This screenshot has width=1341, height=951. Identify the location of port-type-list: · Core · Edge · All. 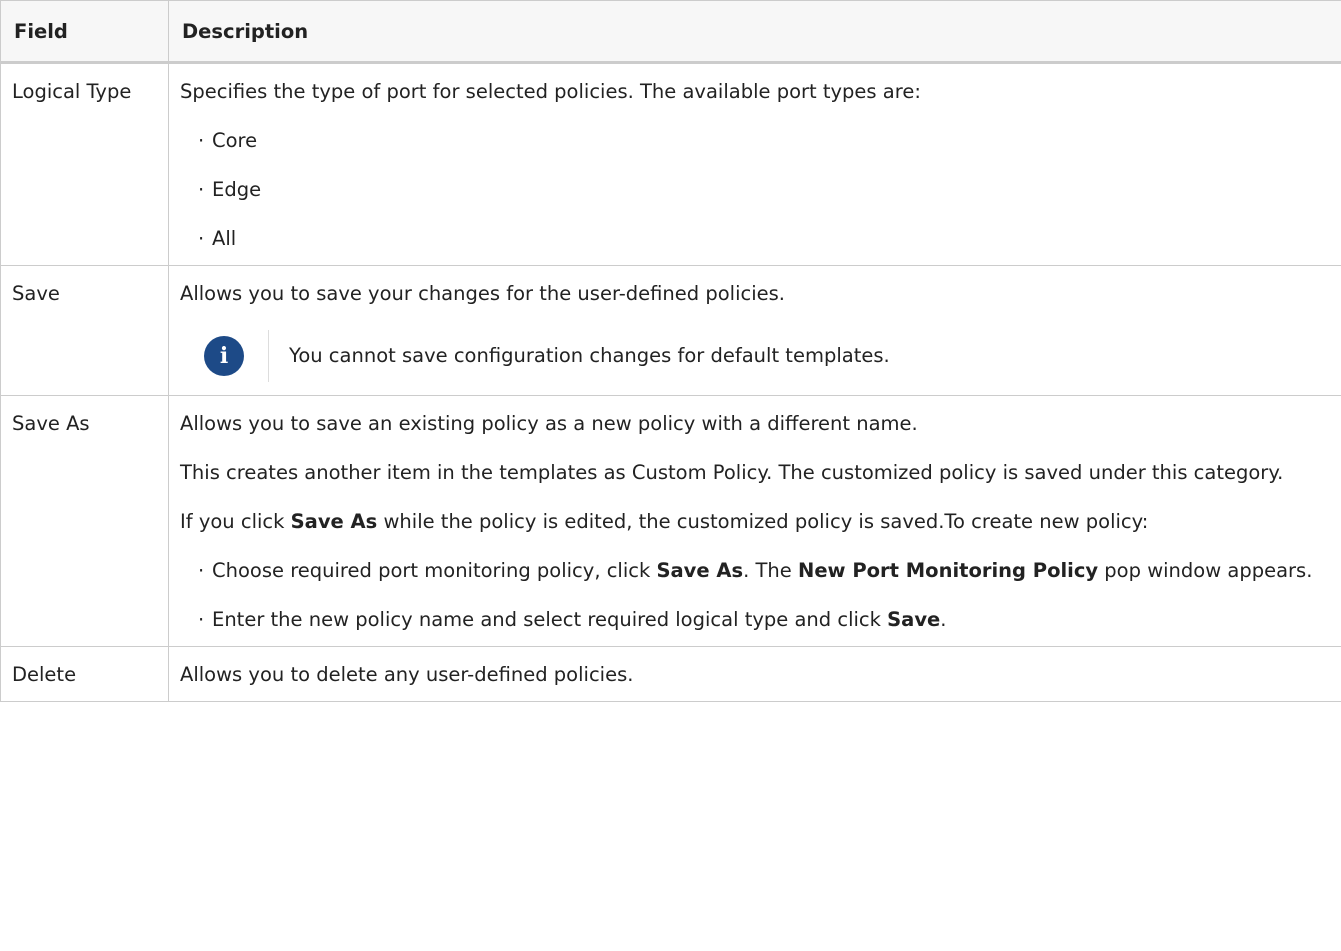
(755, 190).